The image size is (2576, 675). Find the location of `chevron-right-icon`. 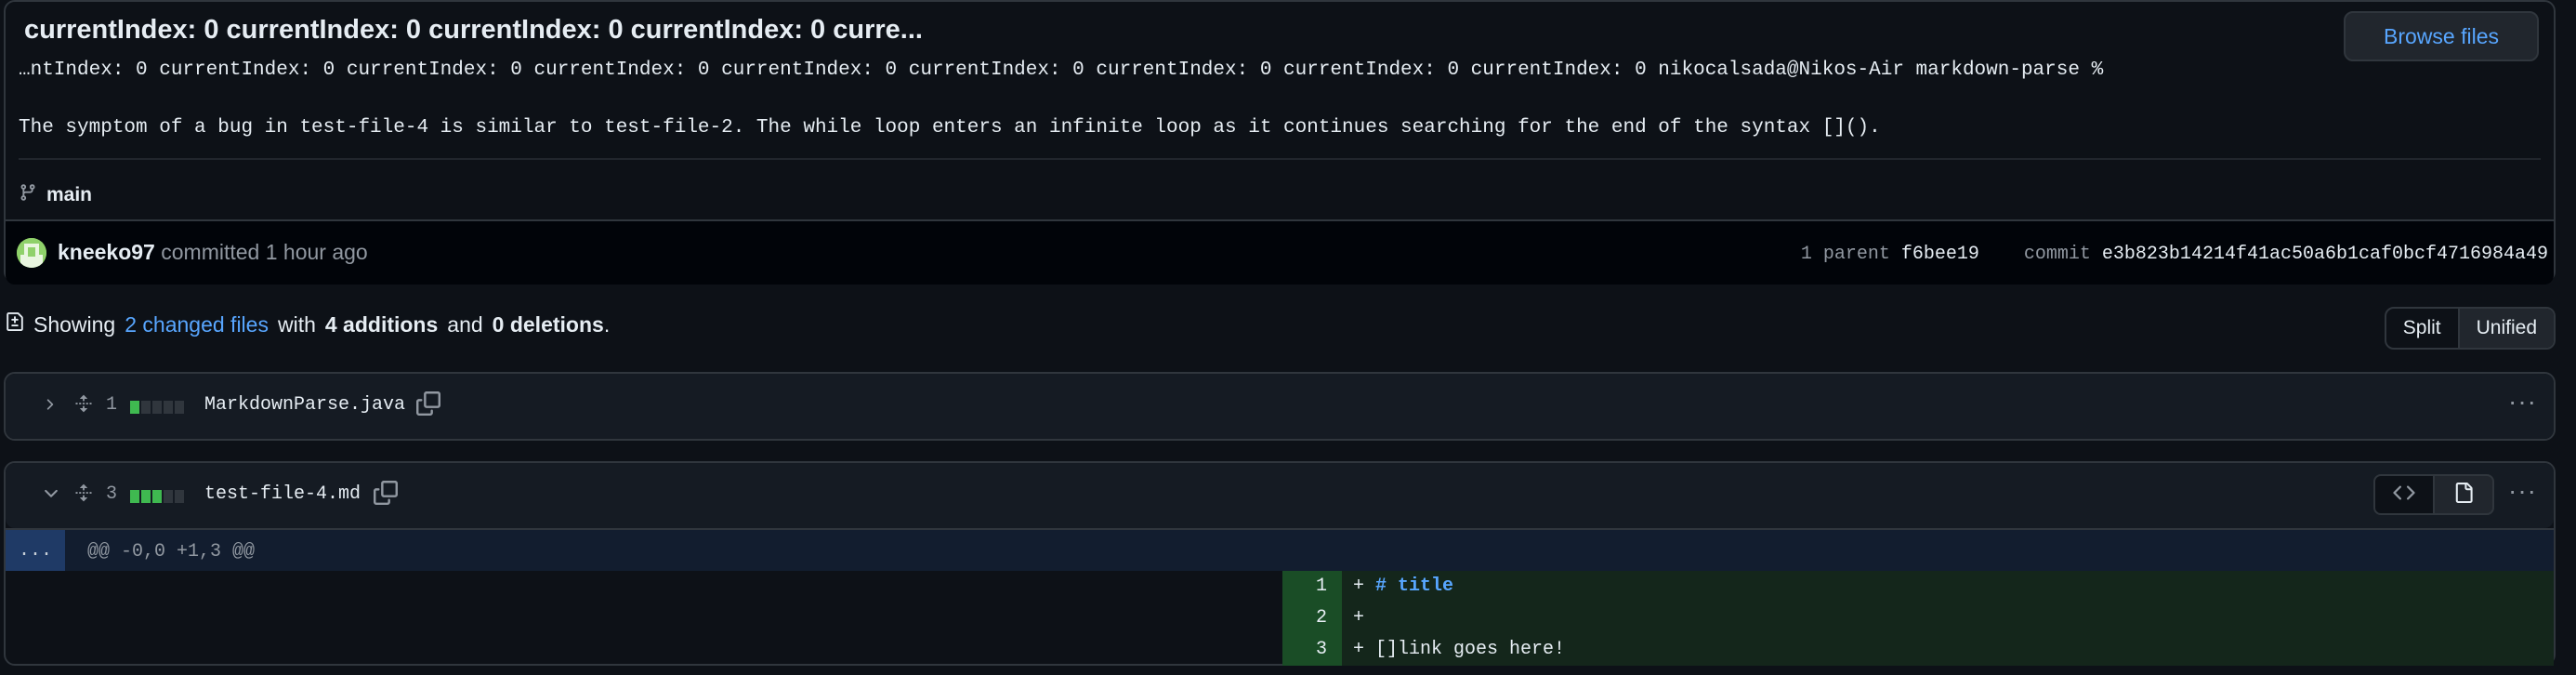

chevron-right-icon is located at coordinates (49, 407).